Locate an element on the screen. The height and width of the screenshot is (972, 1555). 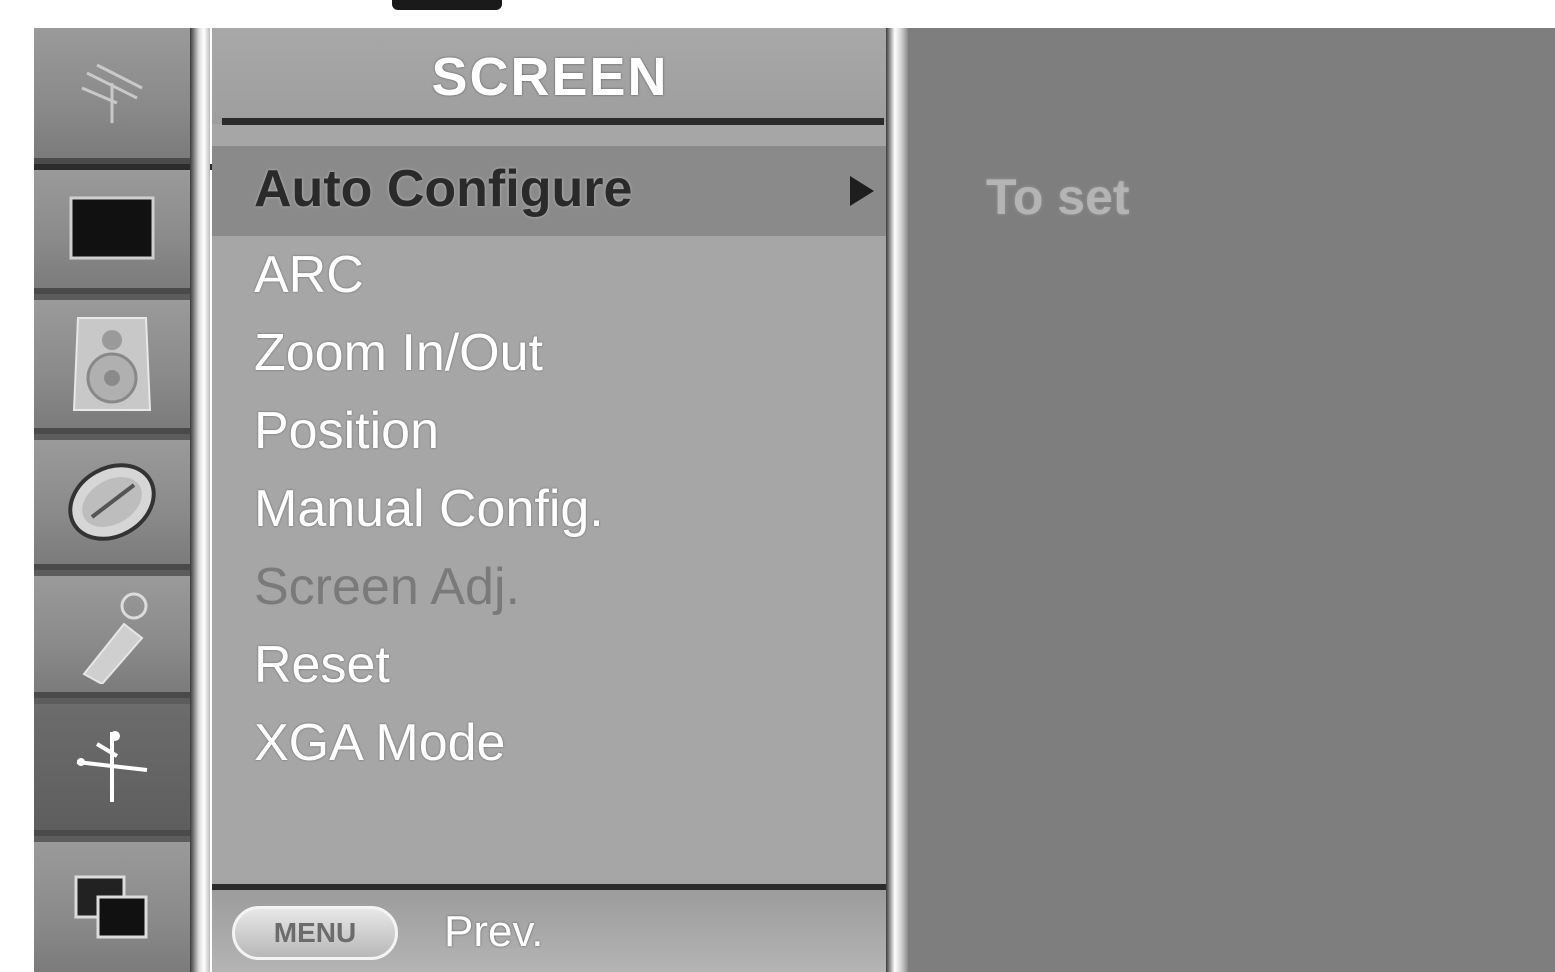
menu-item-position: Position is located at coordinates (550, 431).